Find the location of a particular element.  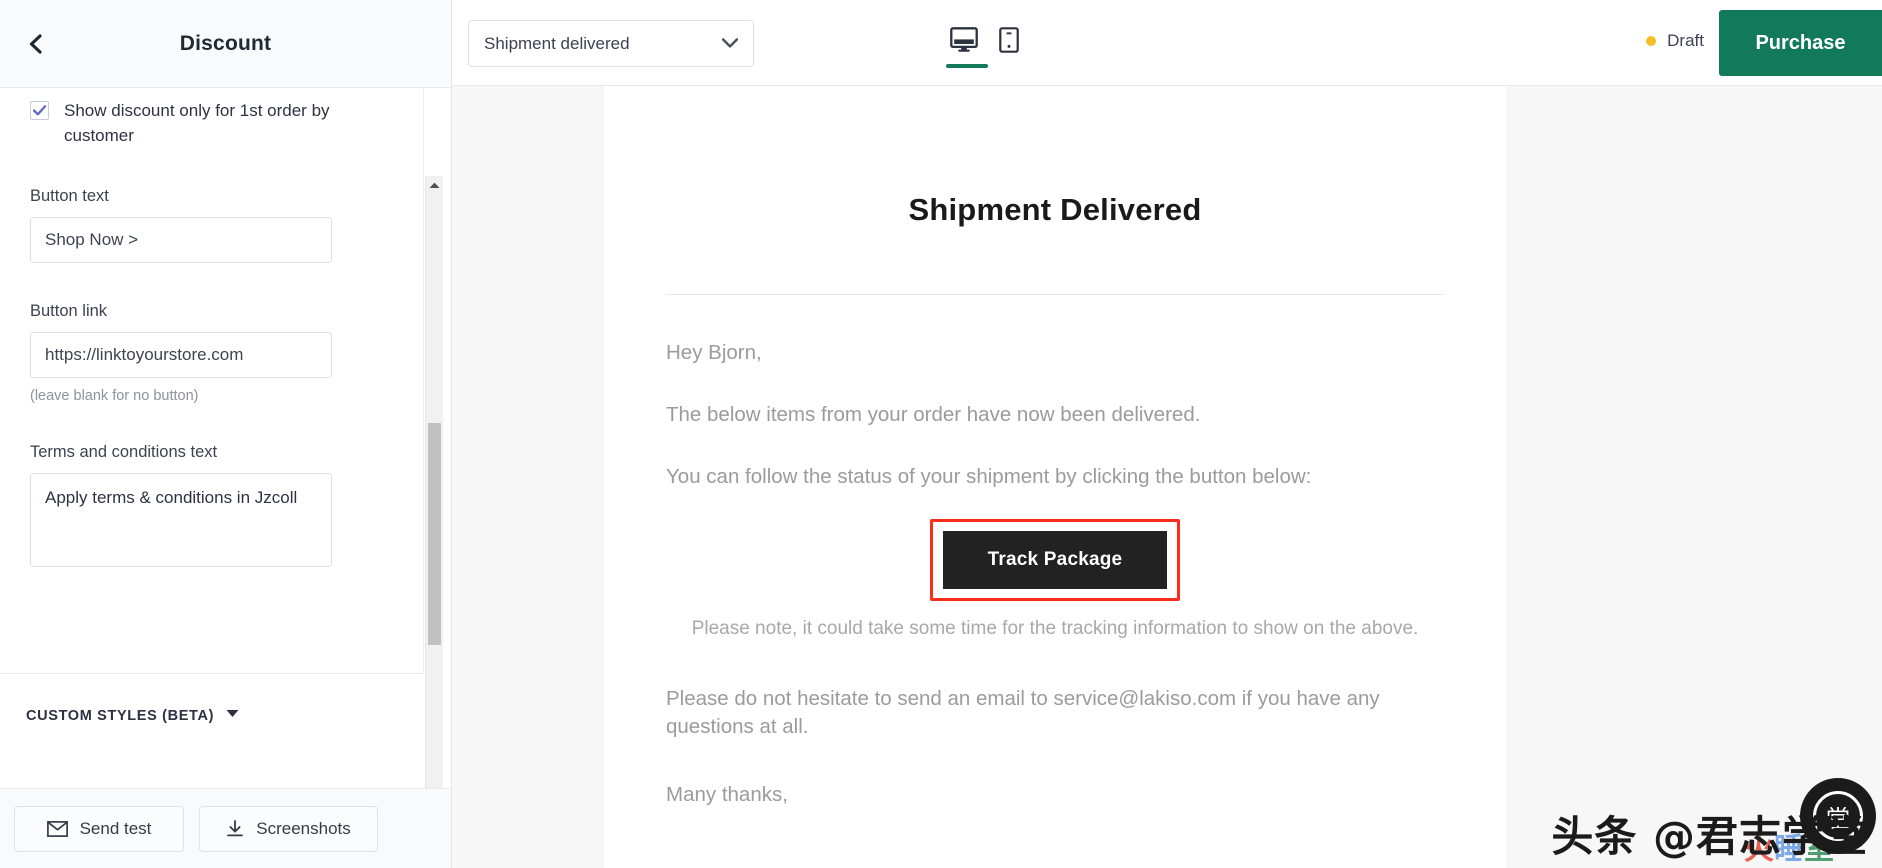

screenshots-button: Screenshots is located at coordinates (288, 828).